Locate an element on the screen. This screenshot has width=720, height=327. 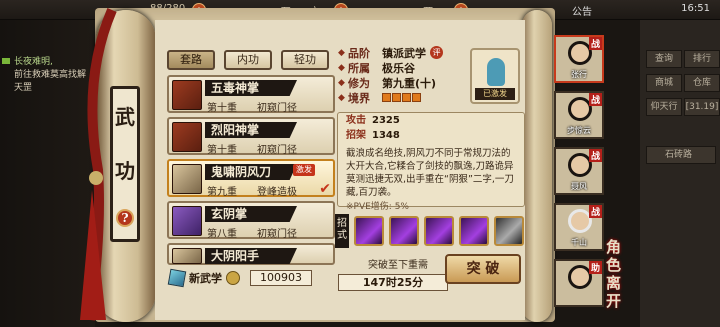
cultivation-label: 修为 is located at coordinates (359, 83).